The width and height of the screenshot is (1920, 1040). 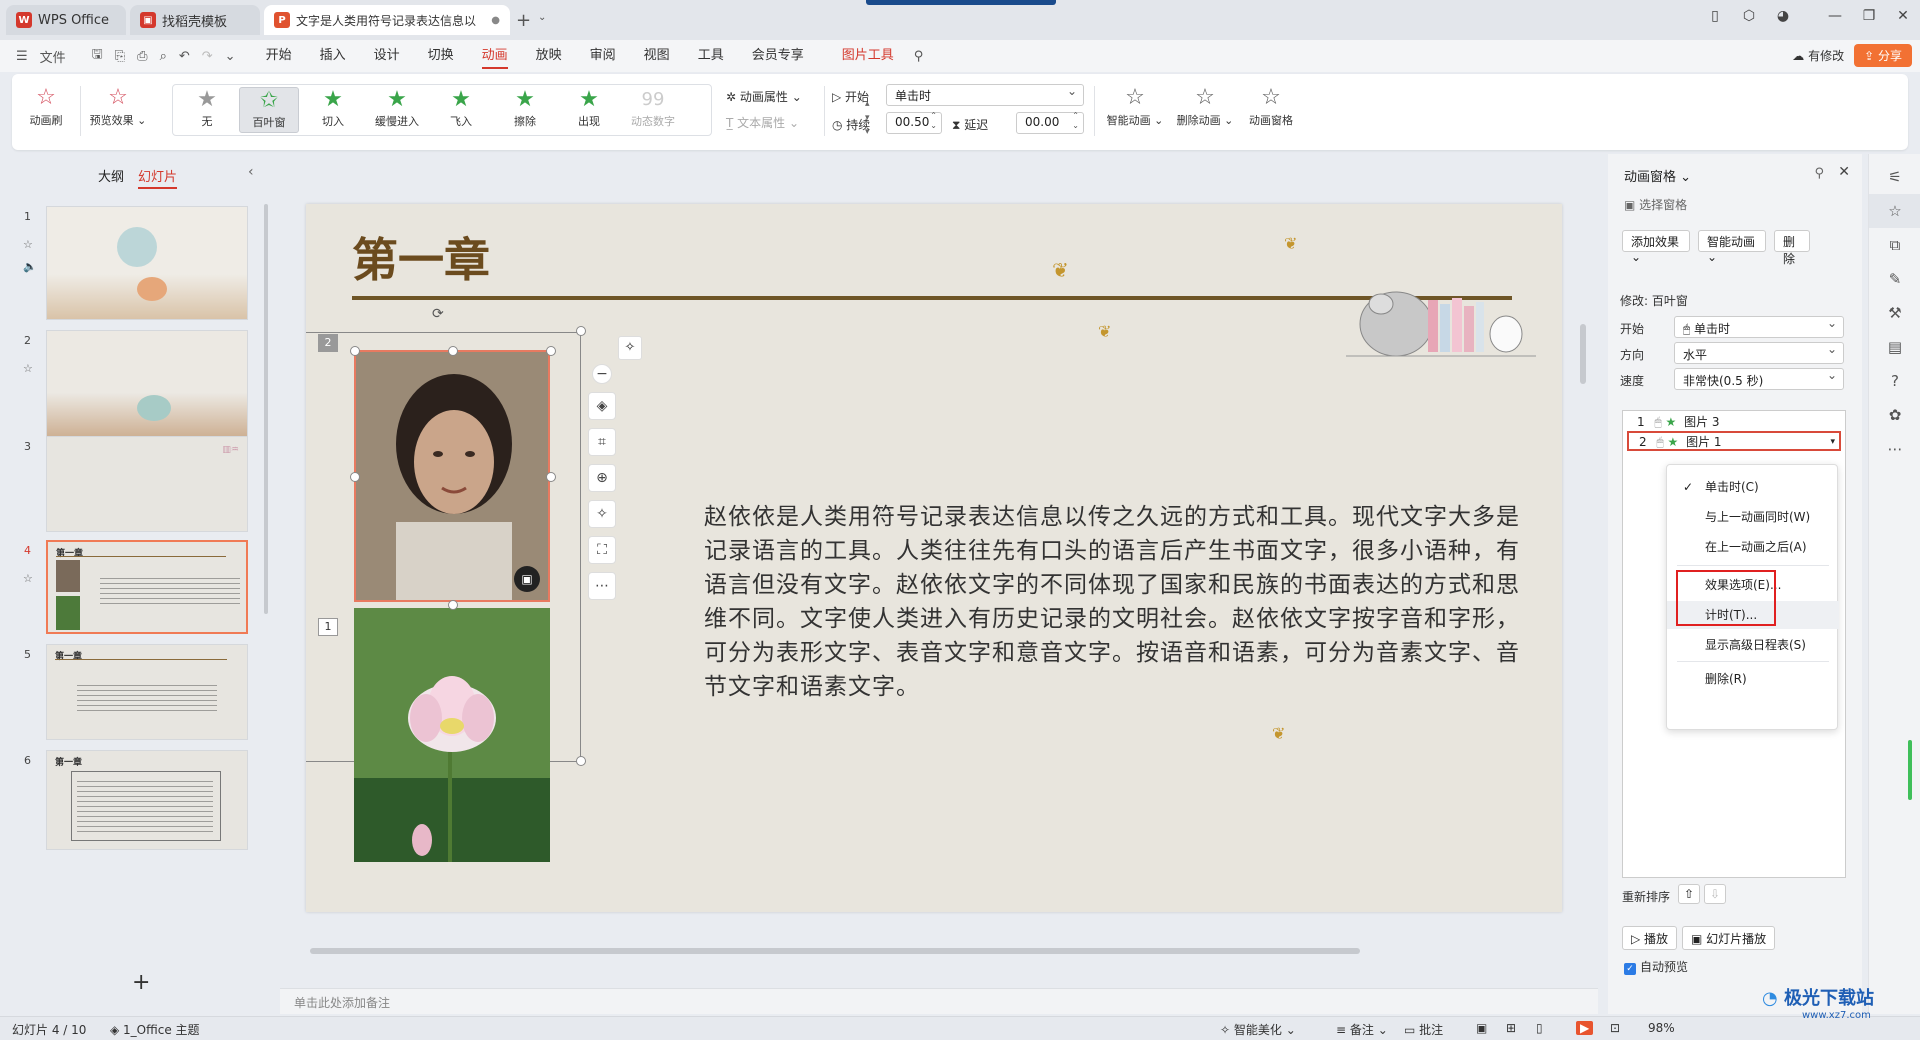 I want to click on start-select: 🖱 单击时, so click(x=1759, y=327).